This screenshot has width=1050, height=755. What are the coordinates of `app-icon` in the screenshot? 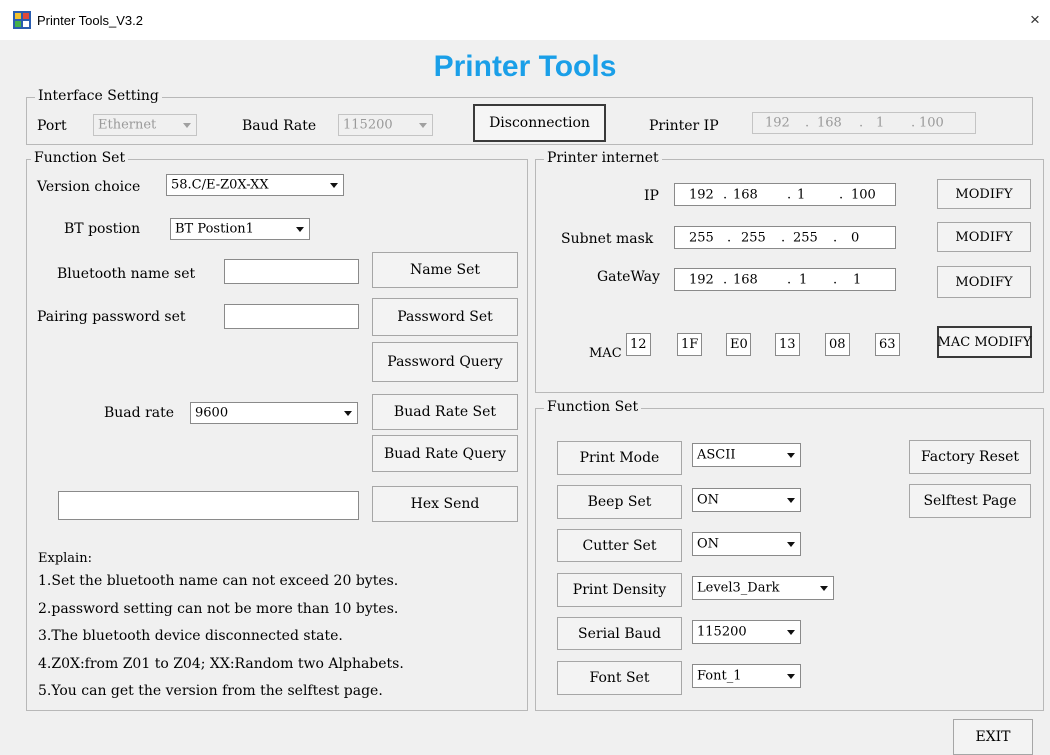 It's located at (22, 20).